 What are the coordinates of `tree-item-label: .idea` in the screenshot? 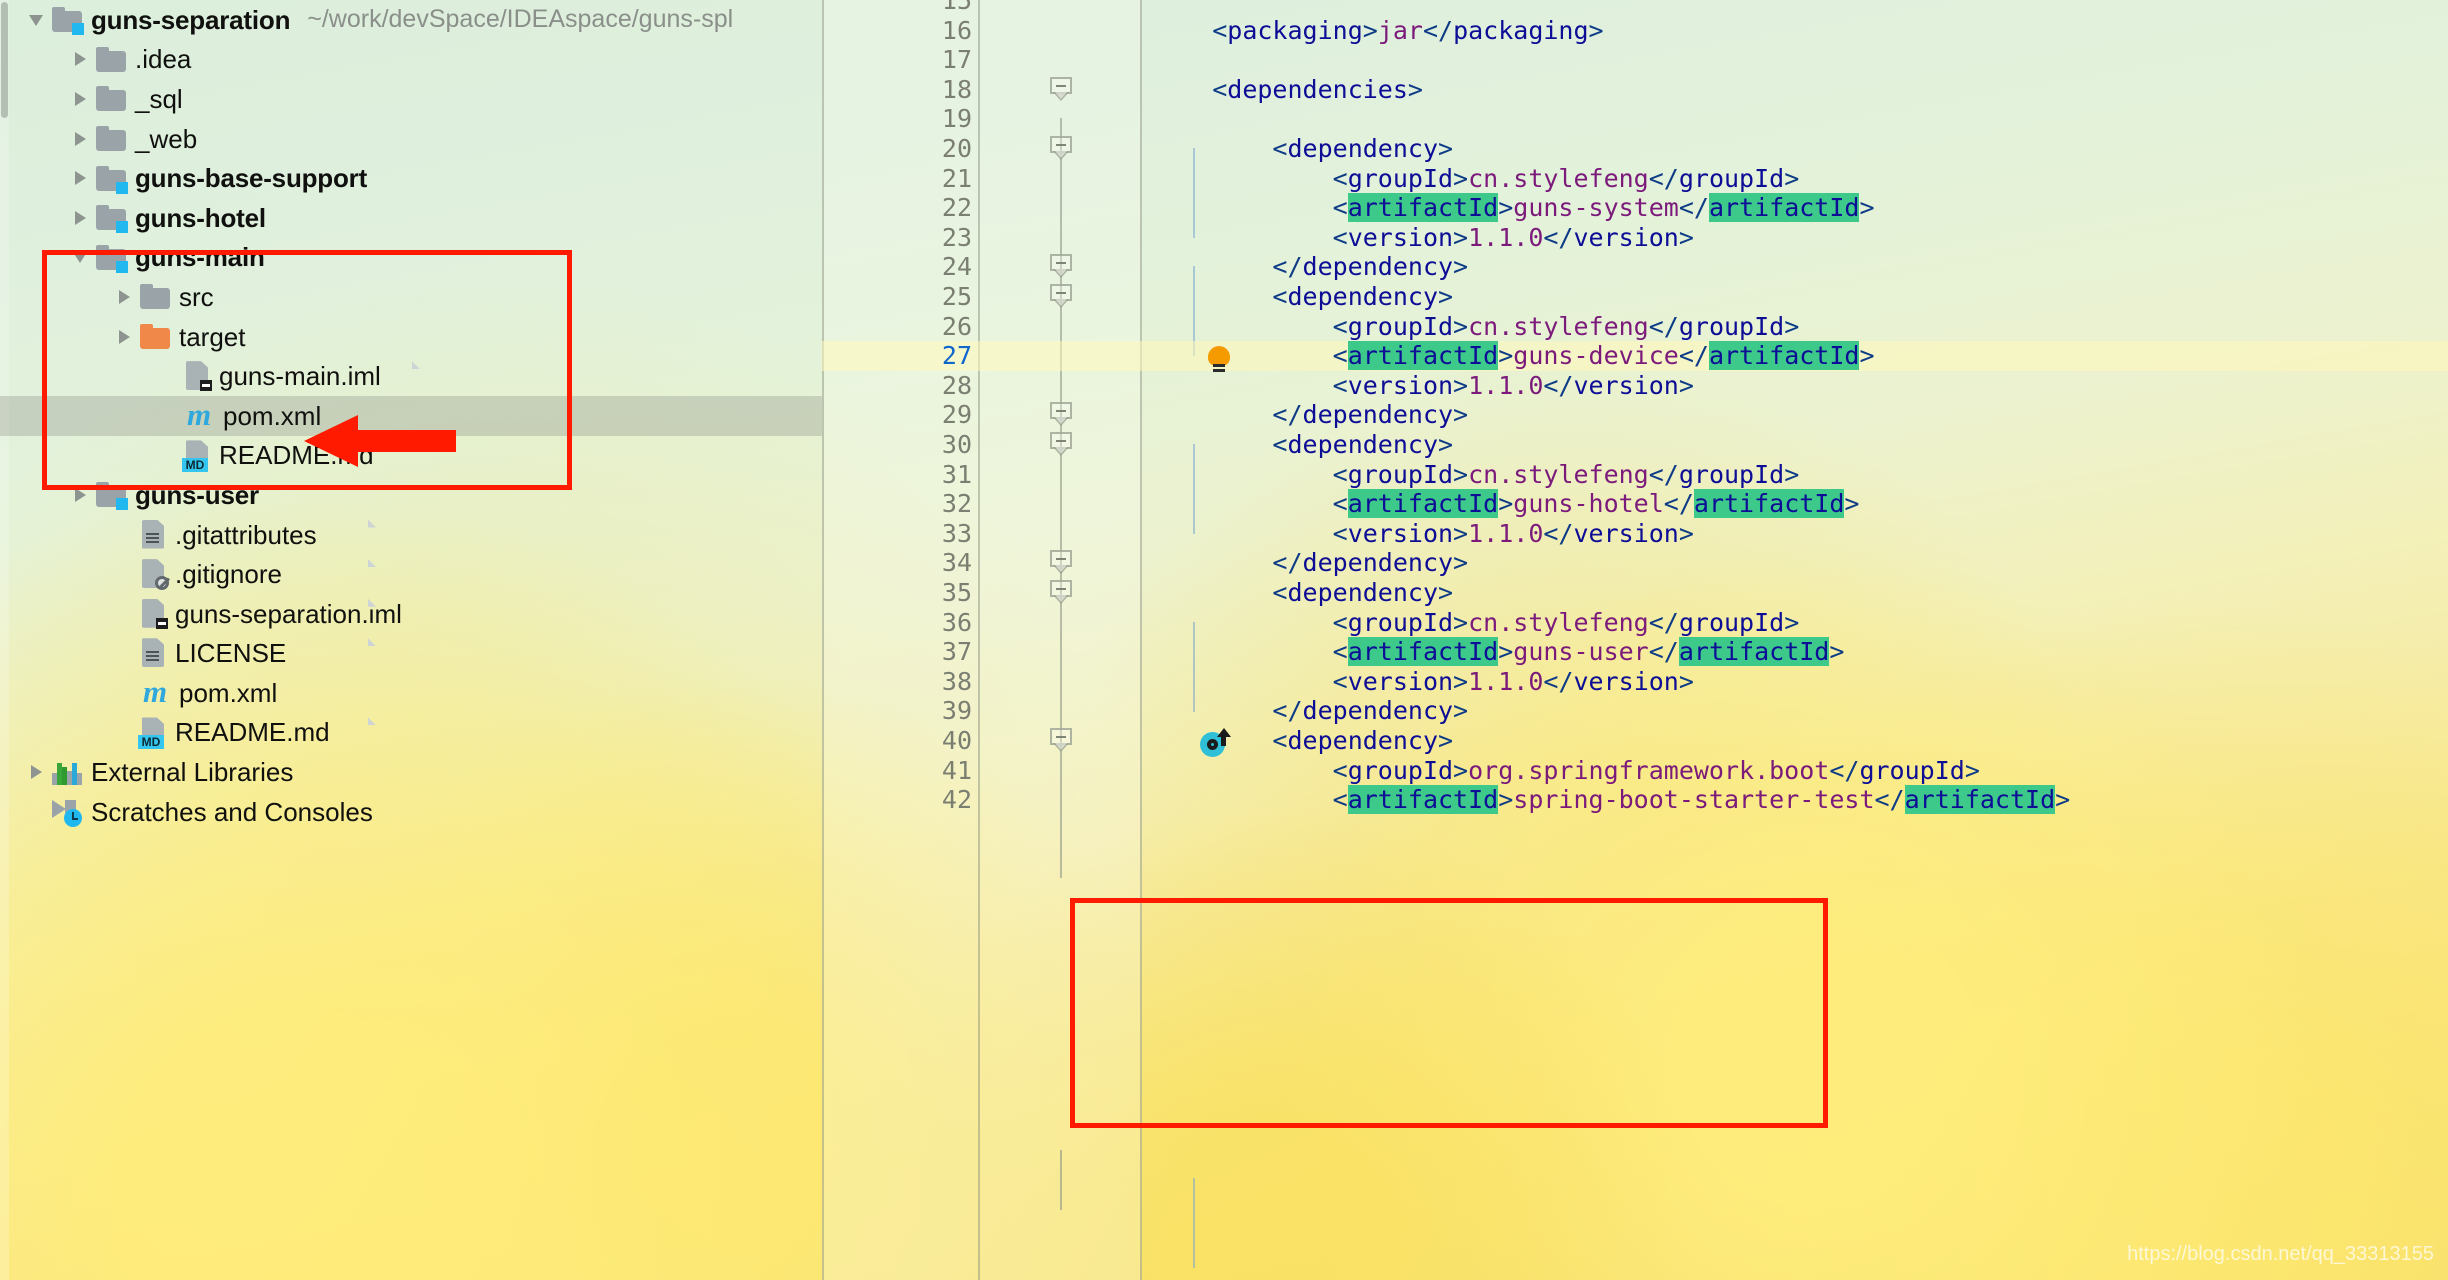 It's located at (163, 59).